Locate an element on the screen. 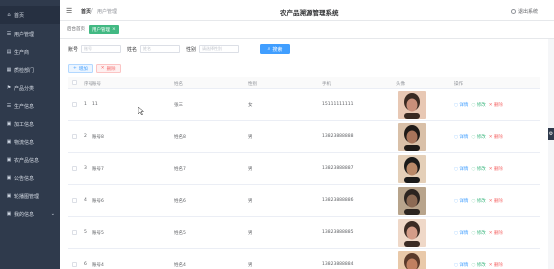 The image size is (554, 269). gender-select: 请选择性别 is located at coordinates (219, 49).